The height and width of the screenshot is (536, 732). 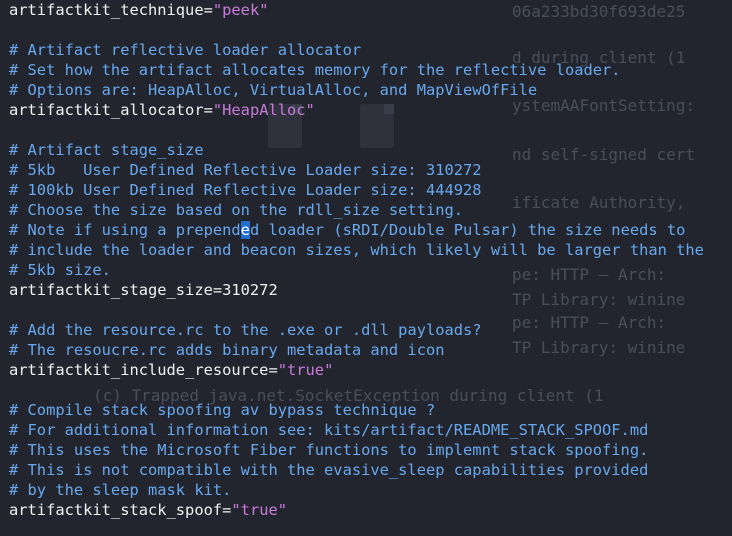 What do you see at coordinates (370, 370) in the screenshot?
I see `setting-line: artifactkit_include_resource="true"` at bounding box center [370, 370].